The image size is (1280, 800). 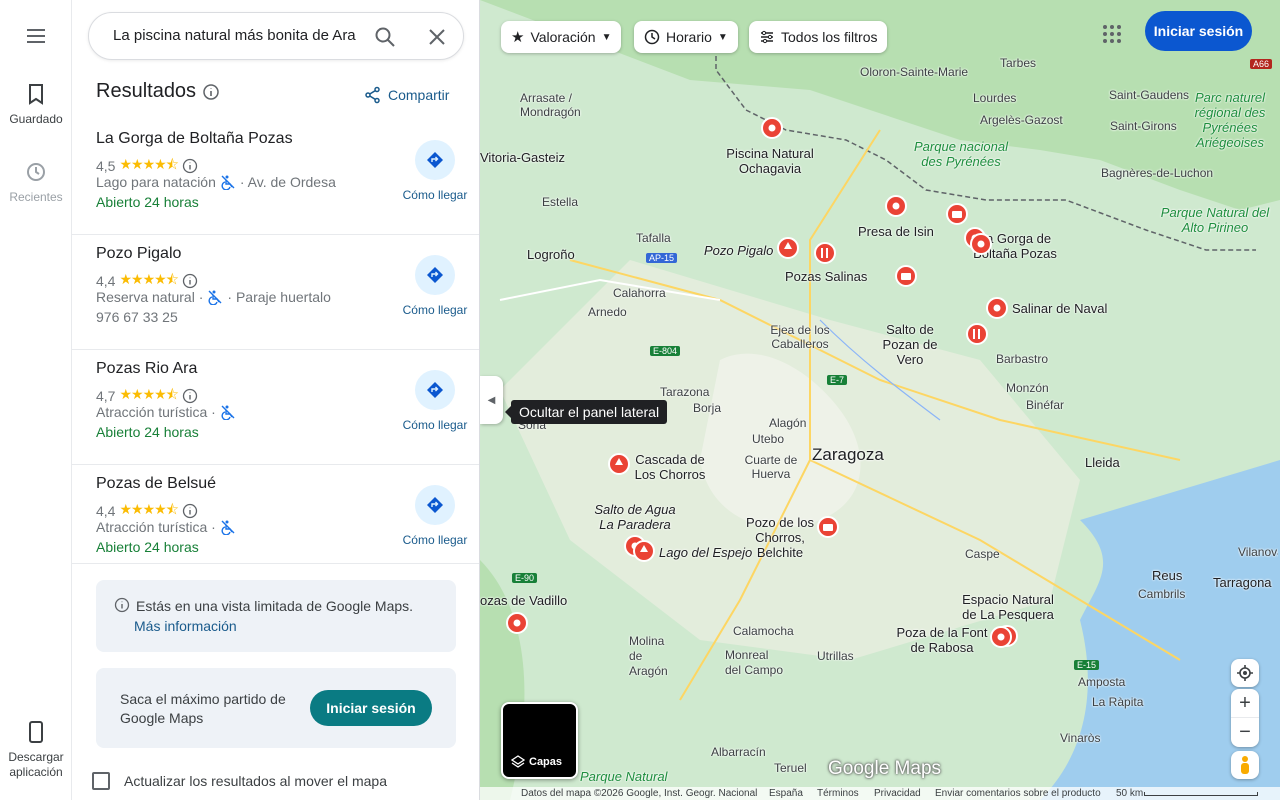 I want to click on rail-recent: Recientes, so click(x=36, y=182).